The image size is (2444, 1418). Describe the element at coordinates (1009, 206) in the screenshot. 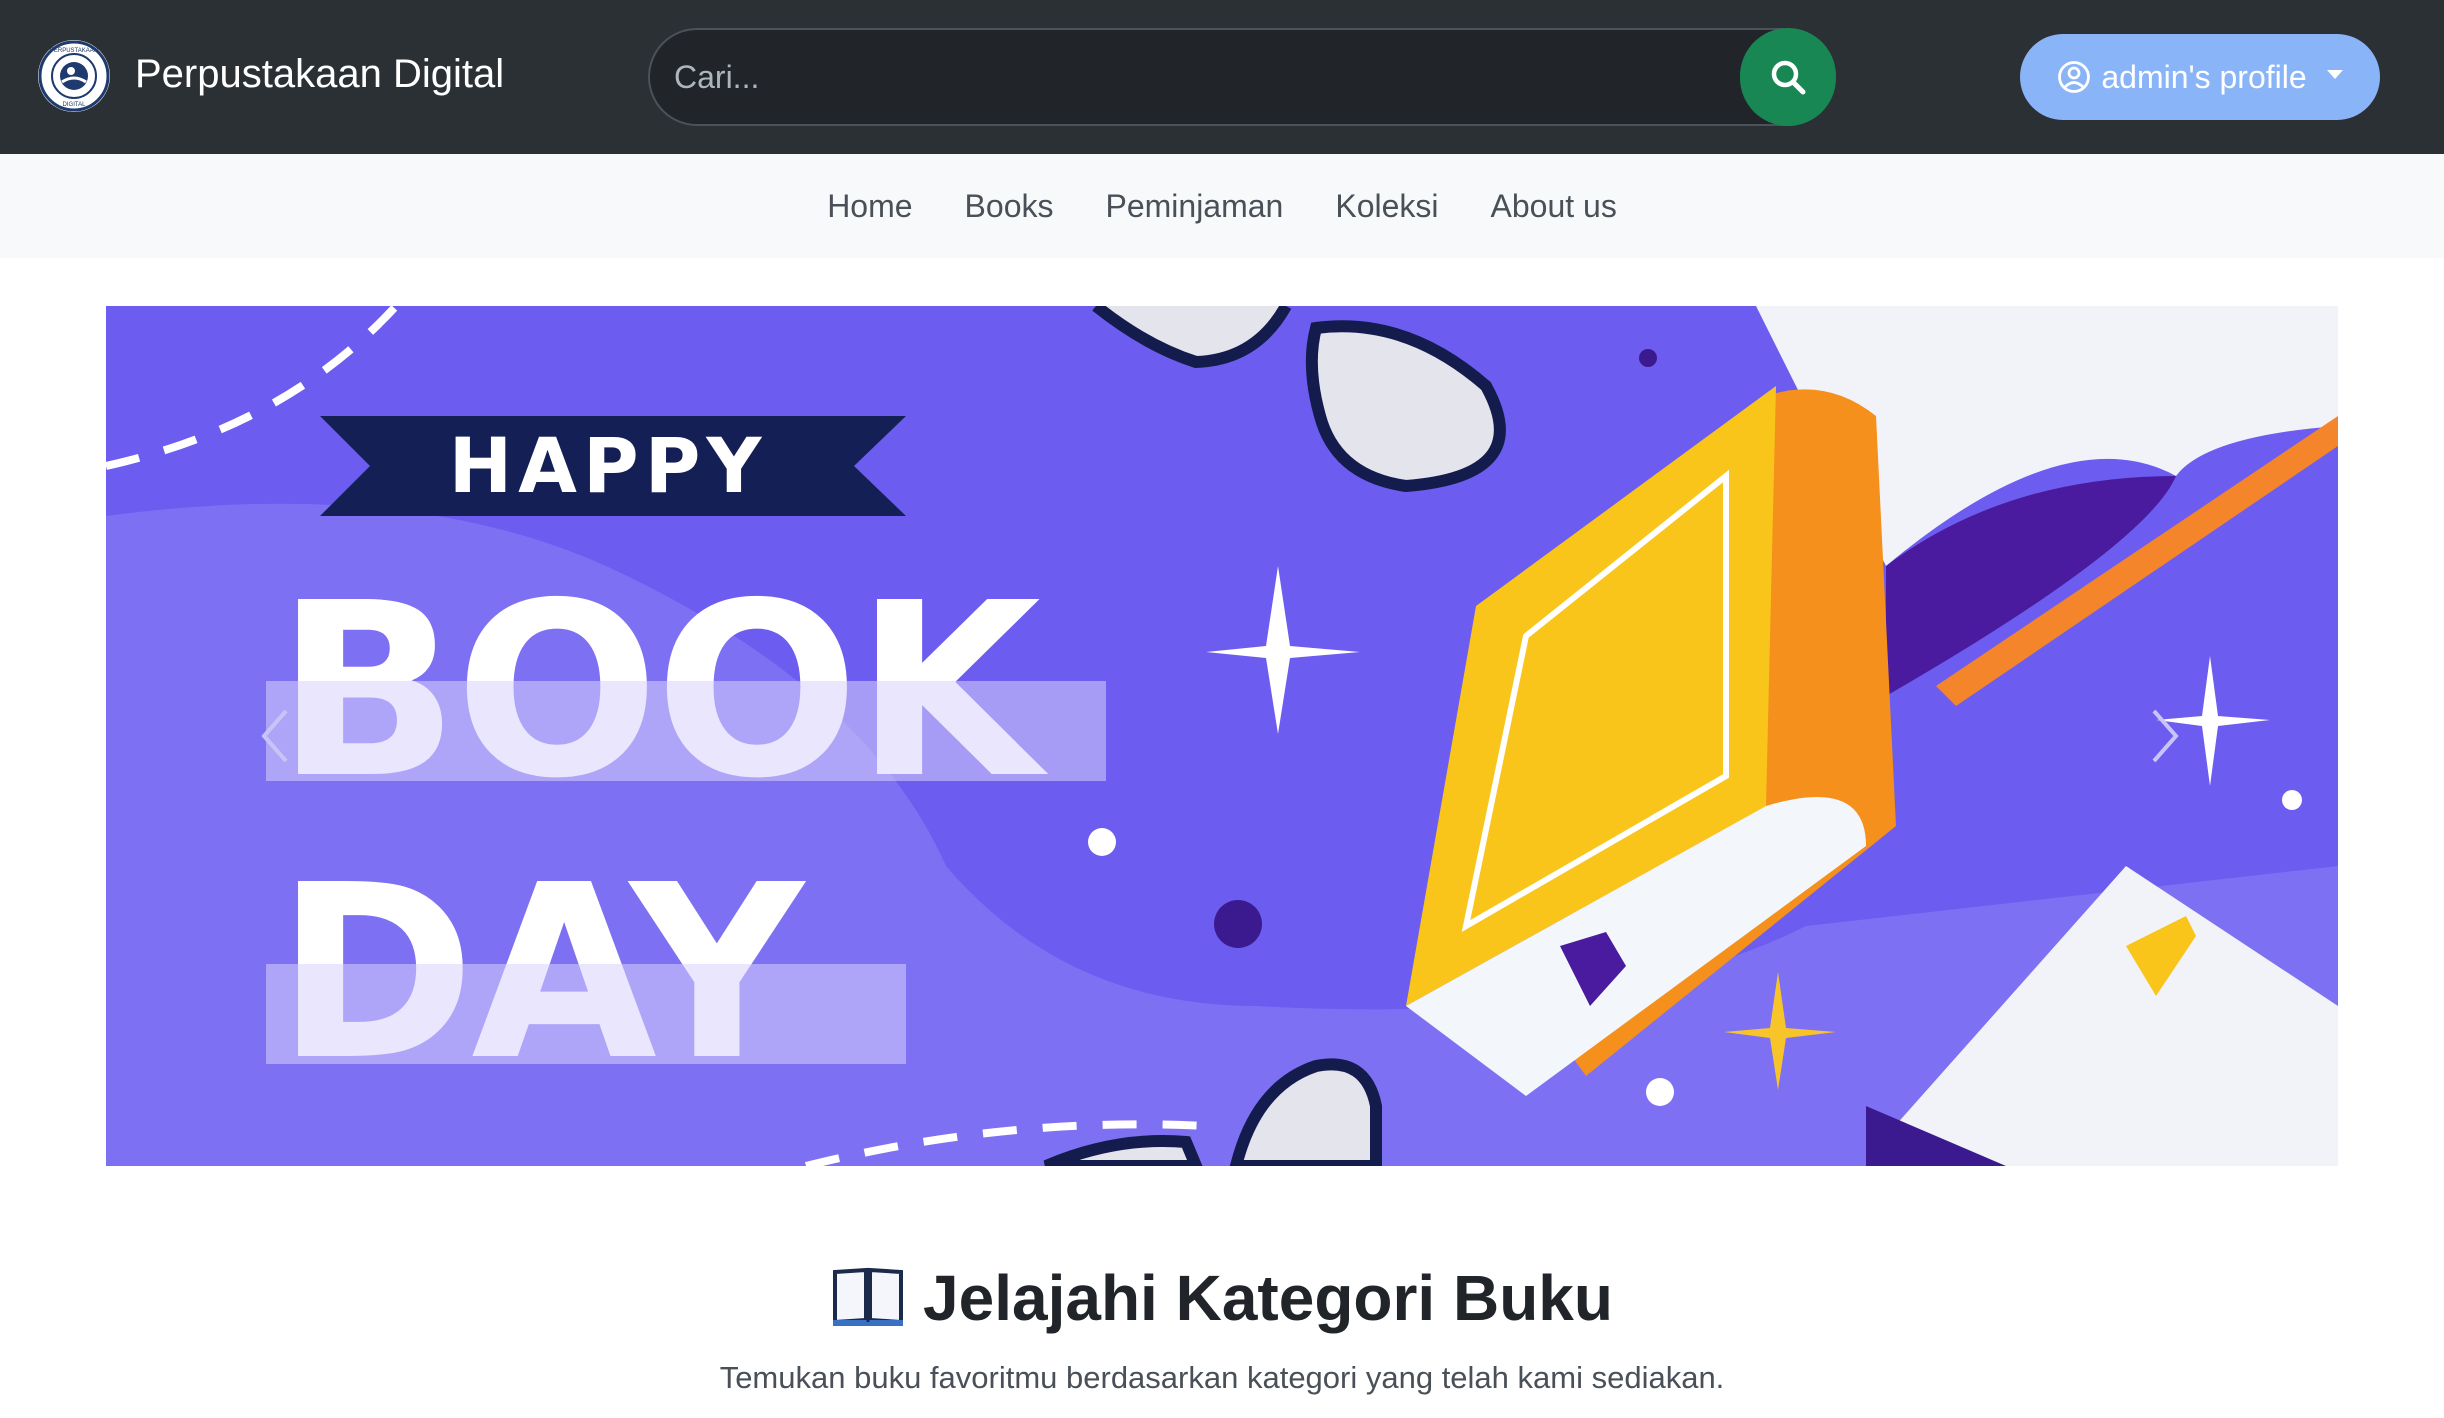

I see `nav-item-books: Books` at that location.